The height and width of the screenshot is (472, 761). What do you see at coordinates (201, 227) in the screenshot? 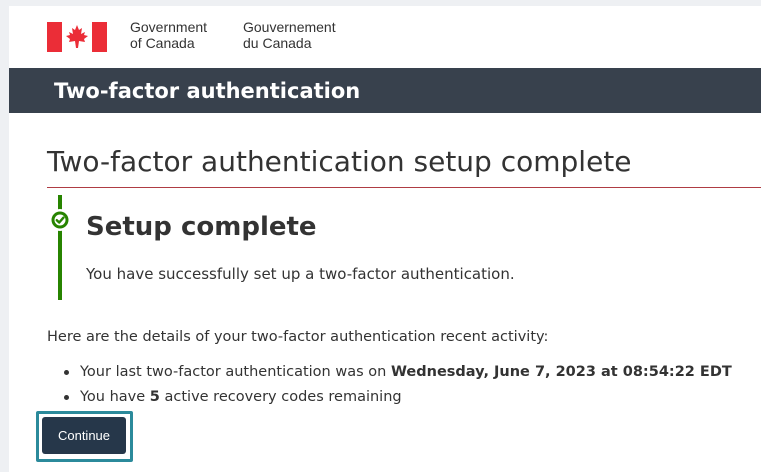
I see `alert-heading: Setup complete` at bounding box center [201, 227].